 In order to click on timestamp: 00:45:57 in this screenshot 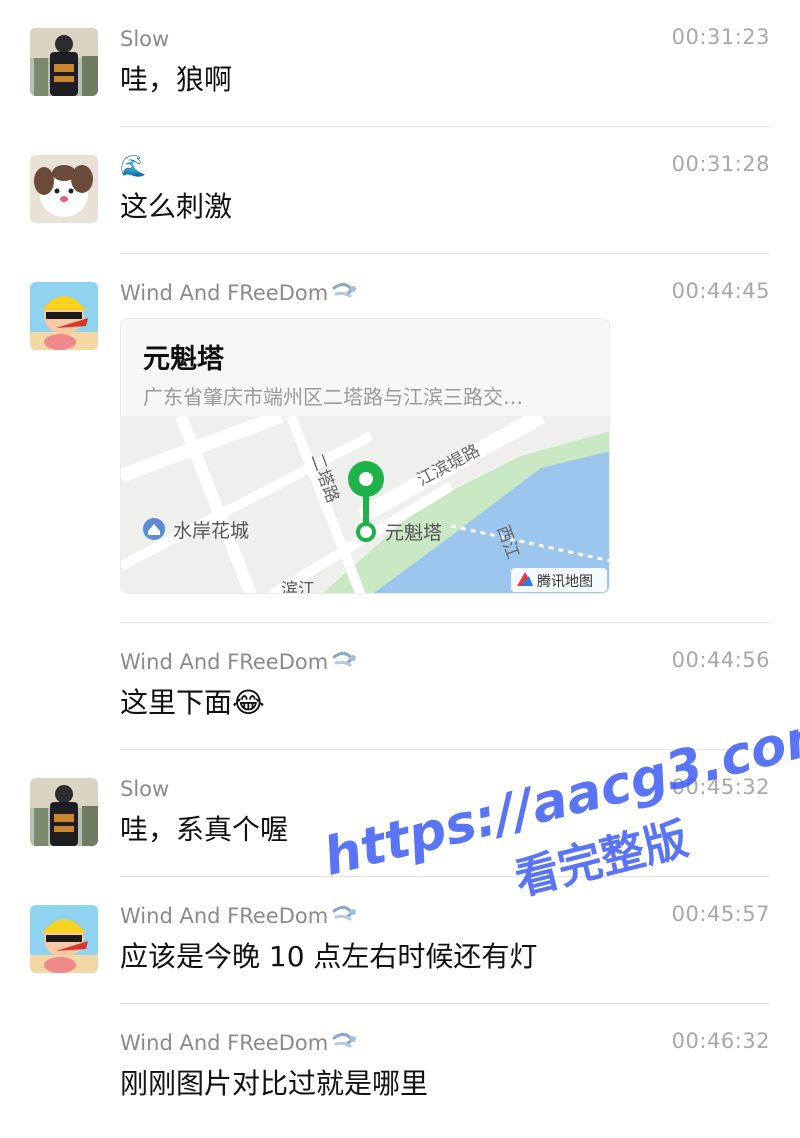, I will do `click(720, 914)`.